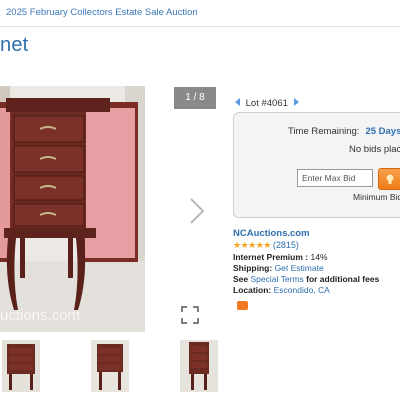 This screenshot has height=400, width=400. I want to click on max-bid-input, so click(335, 178).